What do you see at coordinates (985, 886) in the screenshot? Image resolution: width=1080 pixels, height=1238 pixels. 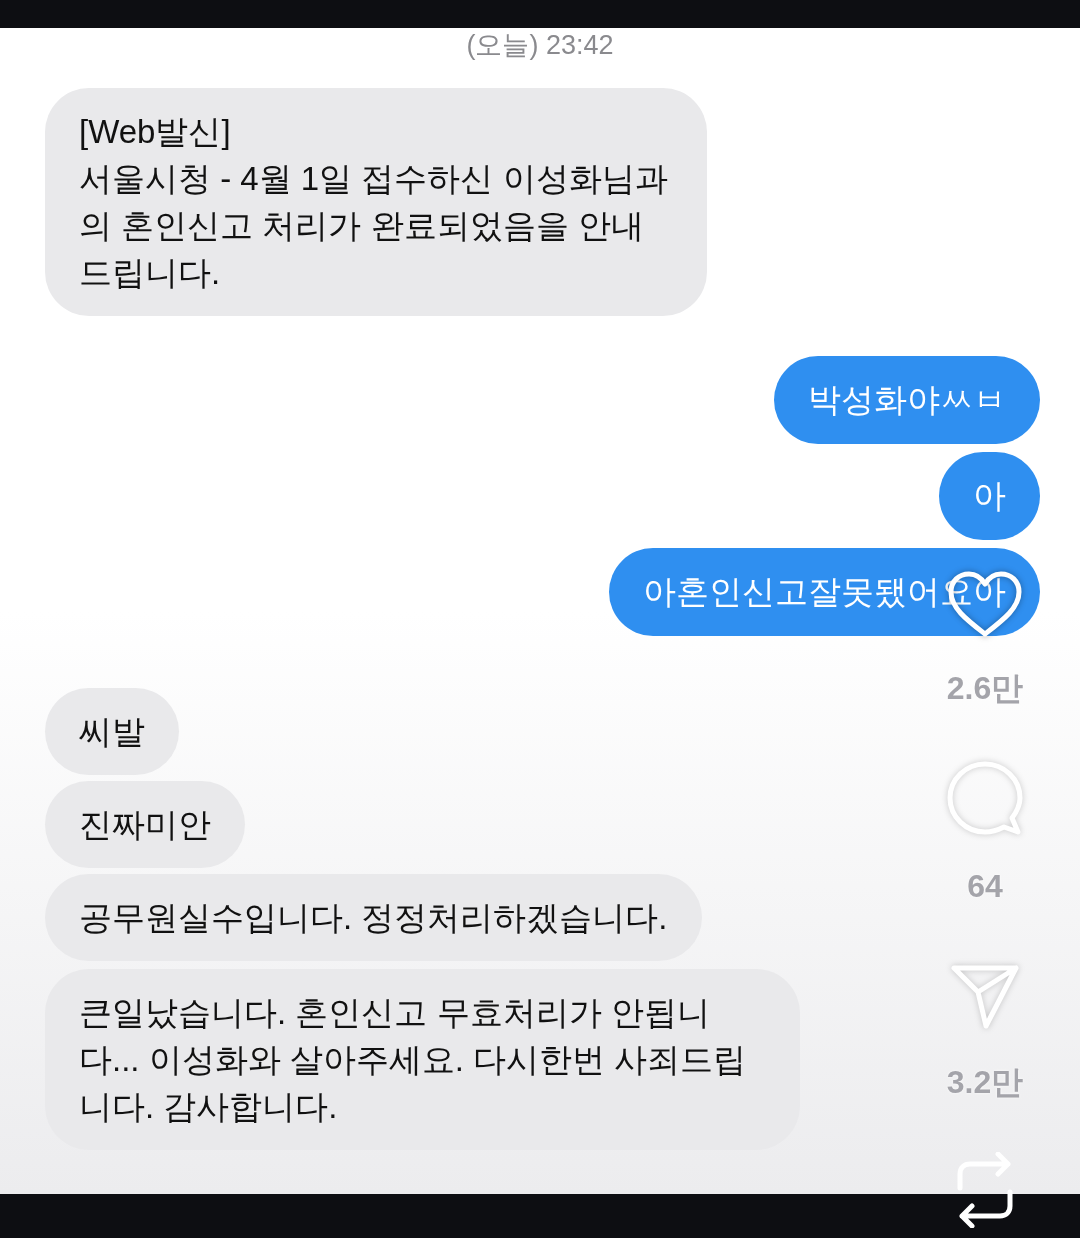 I see `count-label: 64` at bounding box center [985, 886].